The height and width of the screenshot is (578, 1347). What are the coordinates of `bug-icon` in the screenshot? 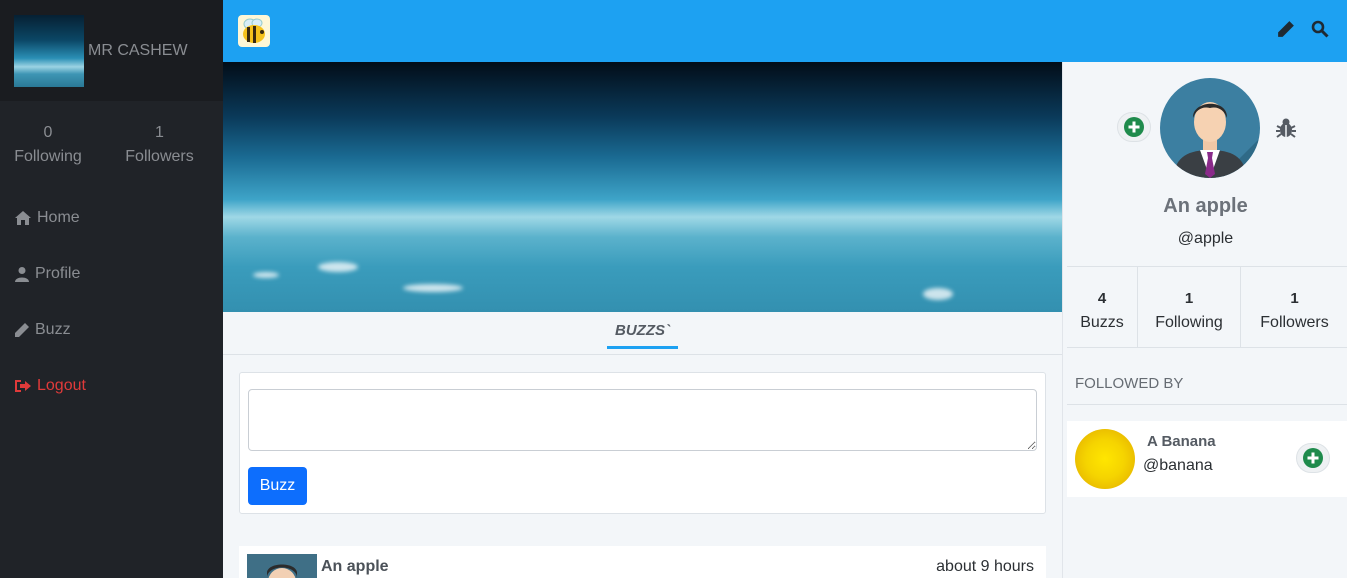 It's located at (1286, 128).